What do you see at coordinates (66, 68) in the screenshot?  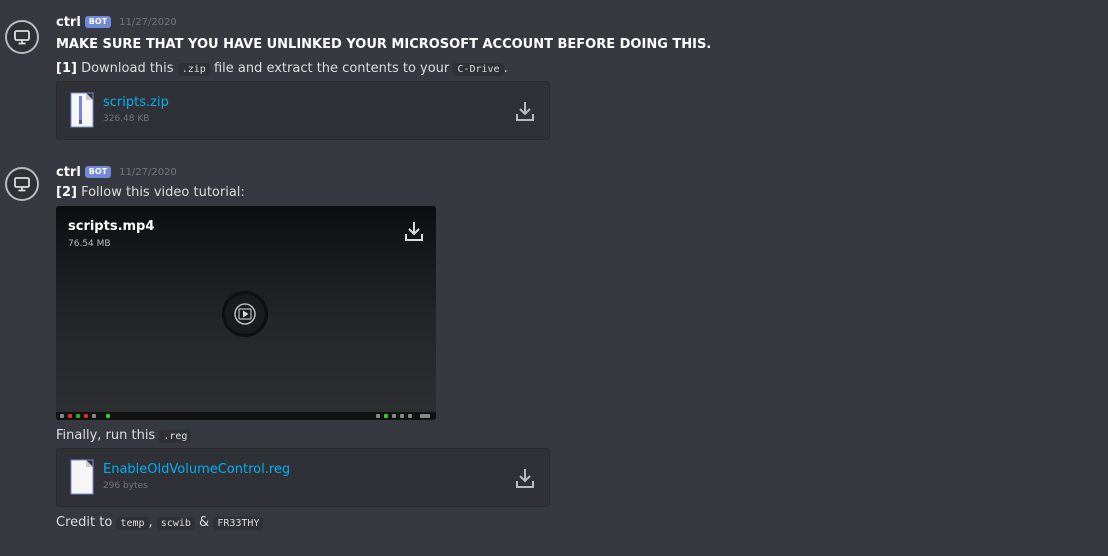 I see `step-number: [1]` at bounding box center [66, 68].